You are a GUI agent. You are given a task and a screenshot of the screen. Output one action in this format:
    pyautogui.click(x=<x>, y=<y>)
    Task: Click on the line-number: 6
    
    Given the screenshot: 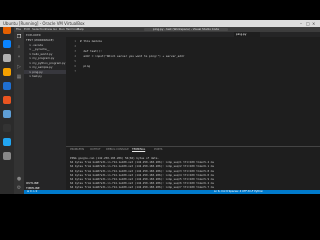 What is the action you would take?
    pyautogui.click(x=75, y=66)
    